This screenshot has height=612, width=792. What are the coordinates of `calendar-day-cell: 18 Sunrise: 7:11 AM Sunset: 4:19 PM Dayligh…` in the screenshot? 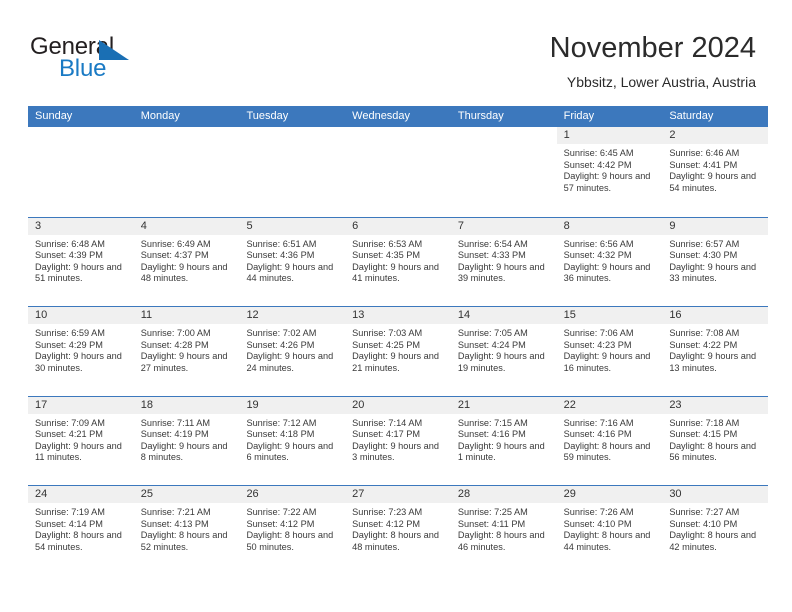 It's located at (186, 440).